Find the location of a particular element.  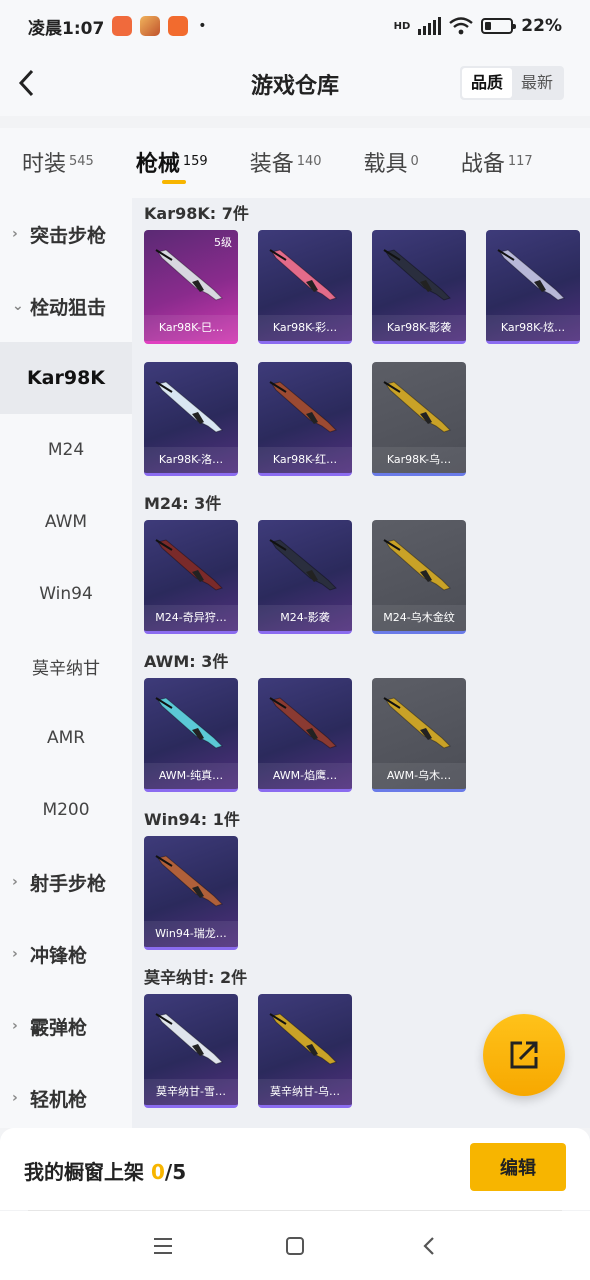

skin-grid: M24-奇异狩… M24-影袭 M24-乌木金纹 is located at coordinates (361, 577).